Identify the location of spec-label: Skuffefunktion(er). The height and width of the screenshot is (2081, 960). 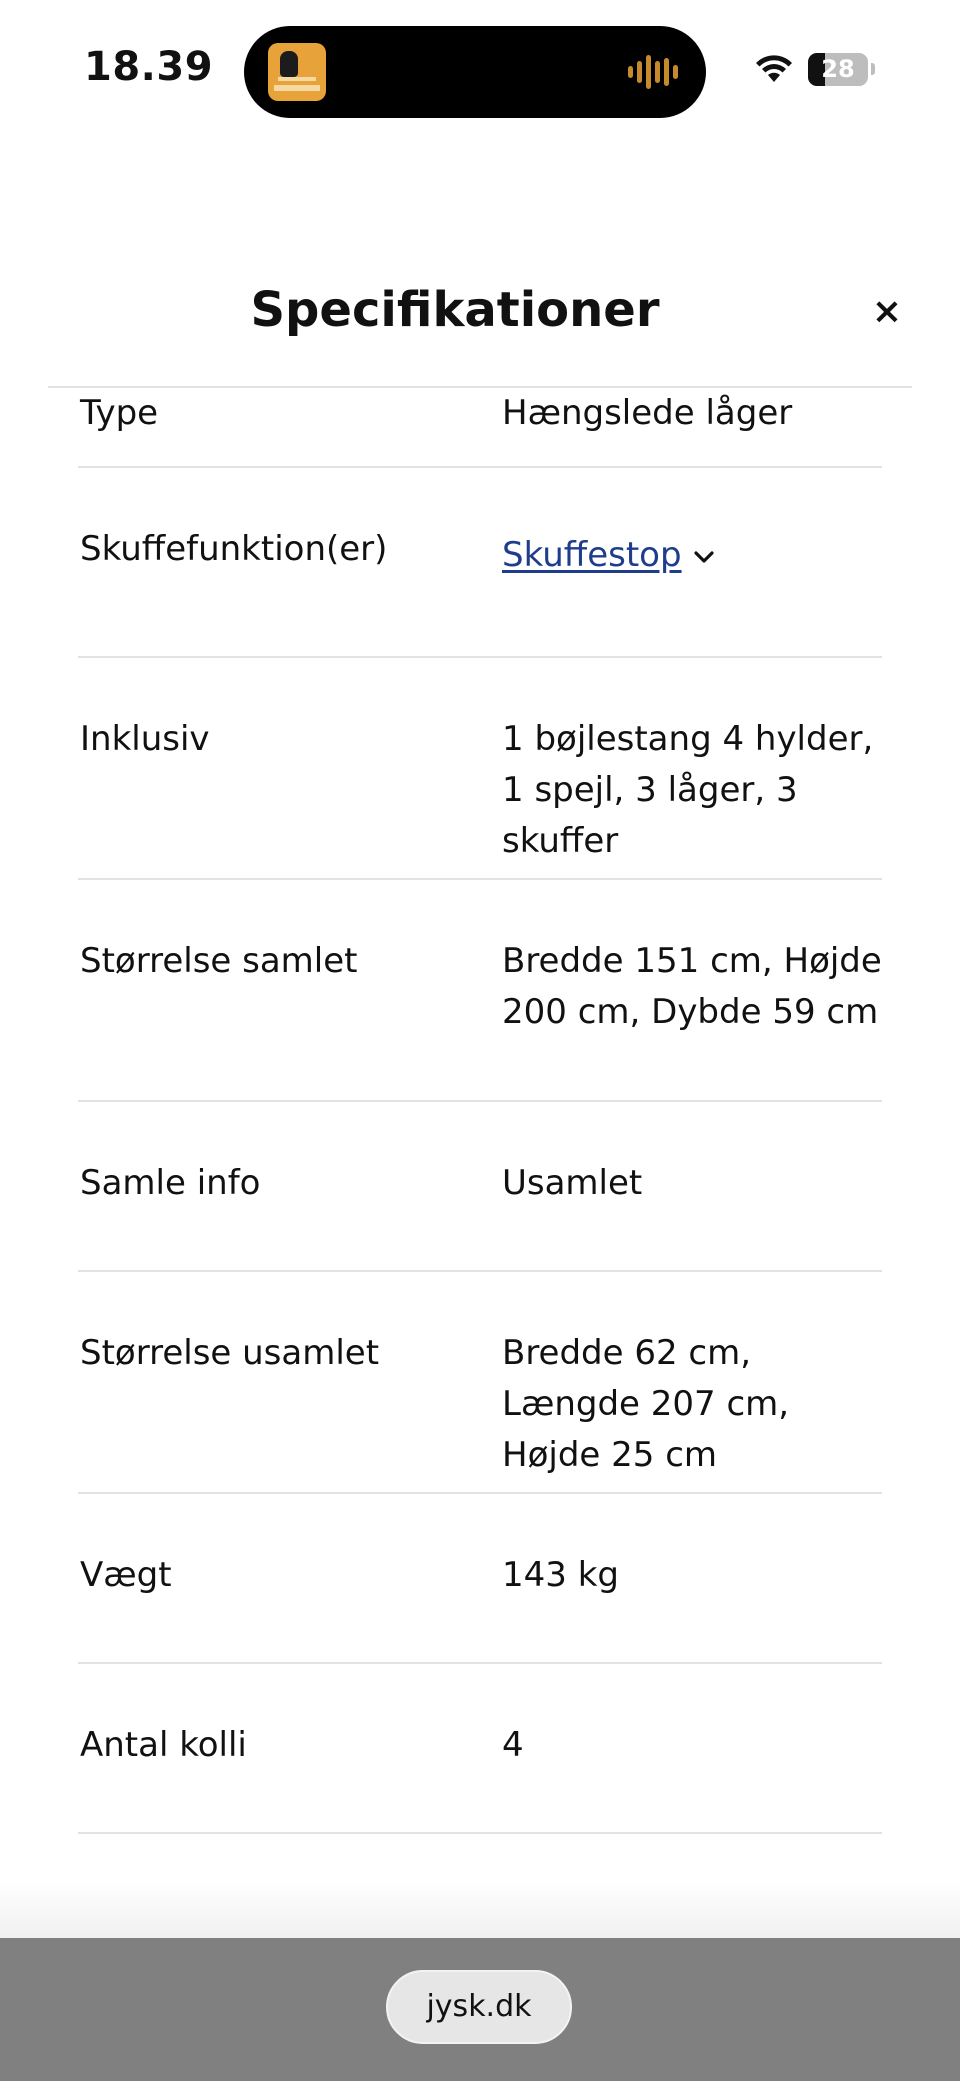
(234, 549).